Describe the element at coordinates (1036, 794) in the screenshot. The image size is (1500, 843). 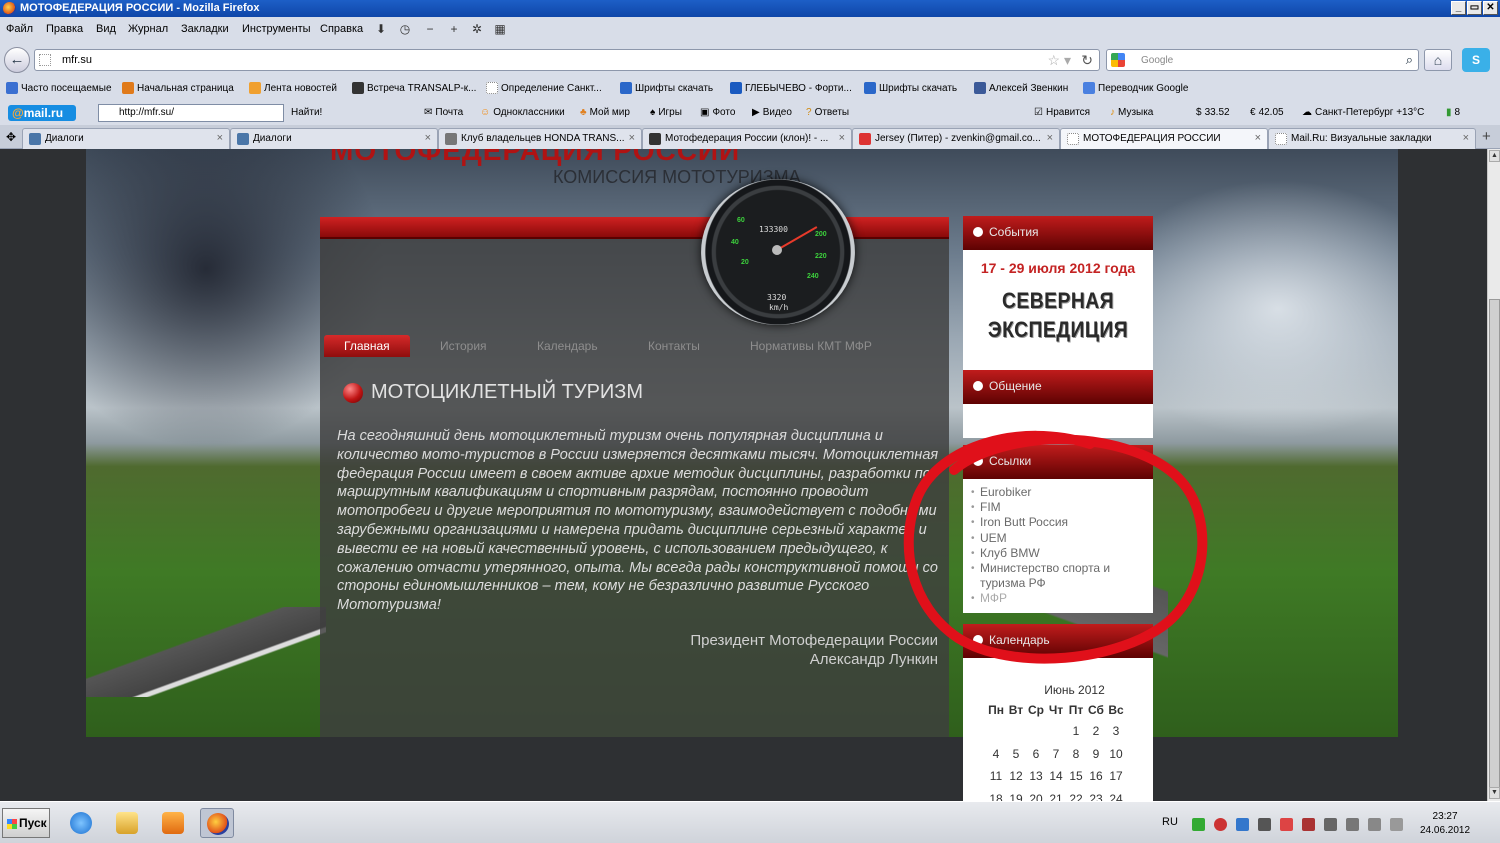
I see `calendar-day: 20` at that location.